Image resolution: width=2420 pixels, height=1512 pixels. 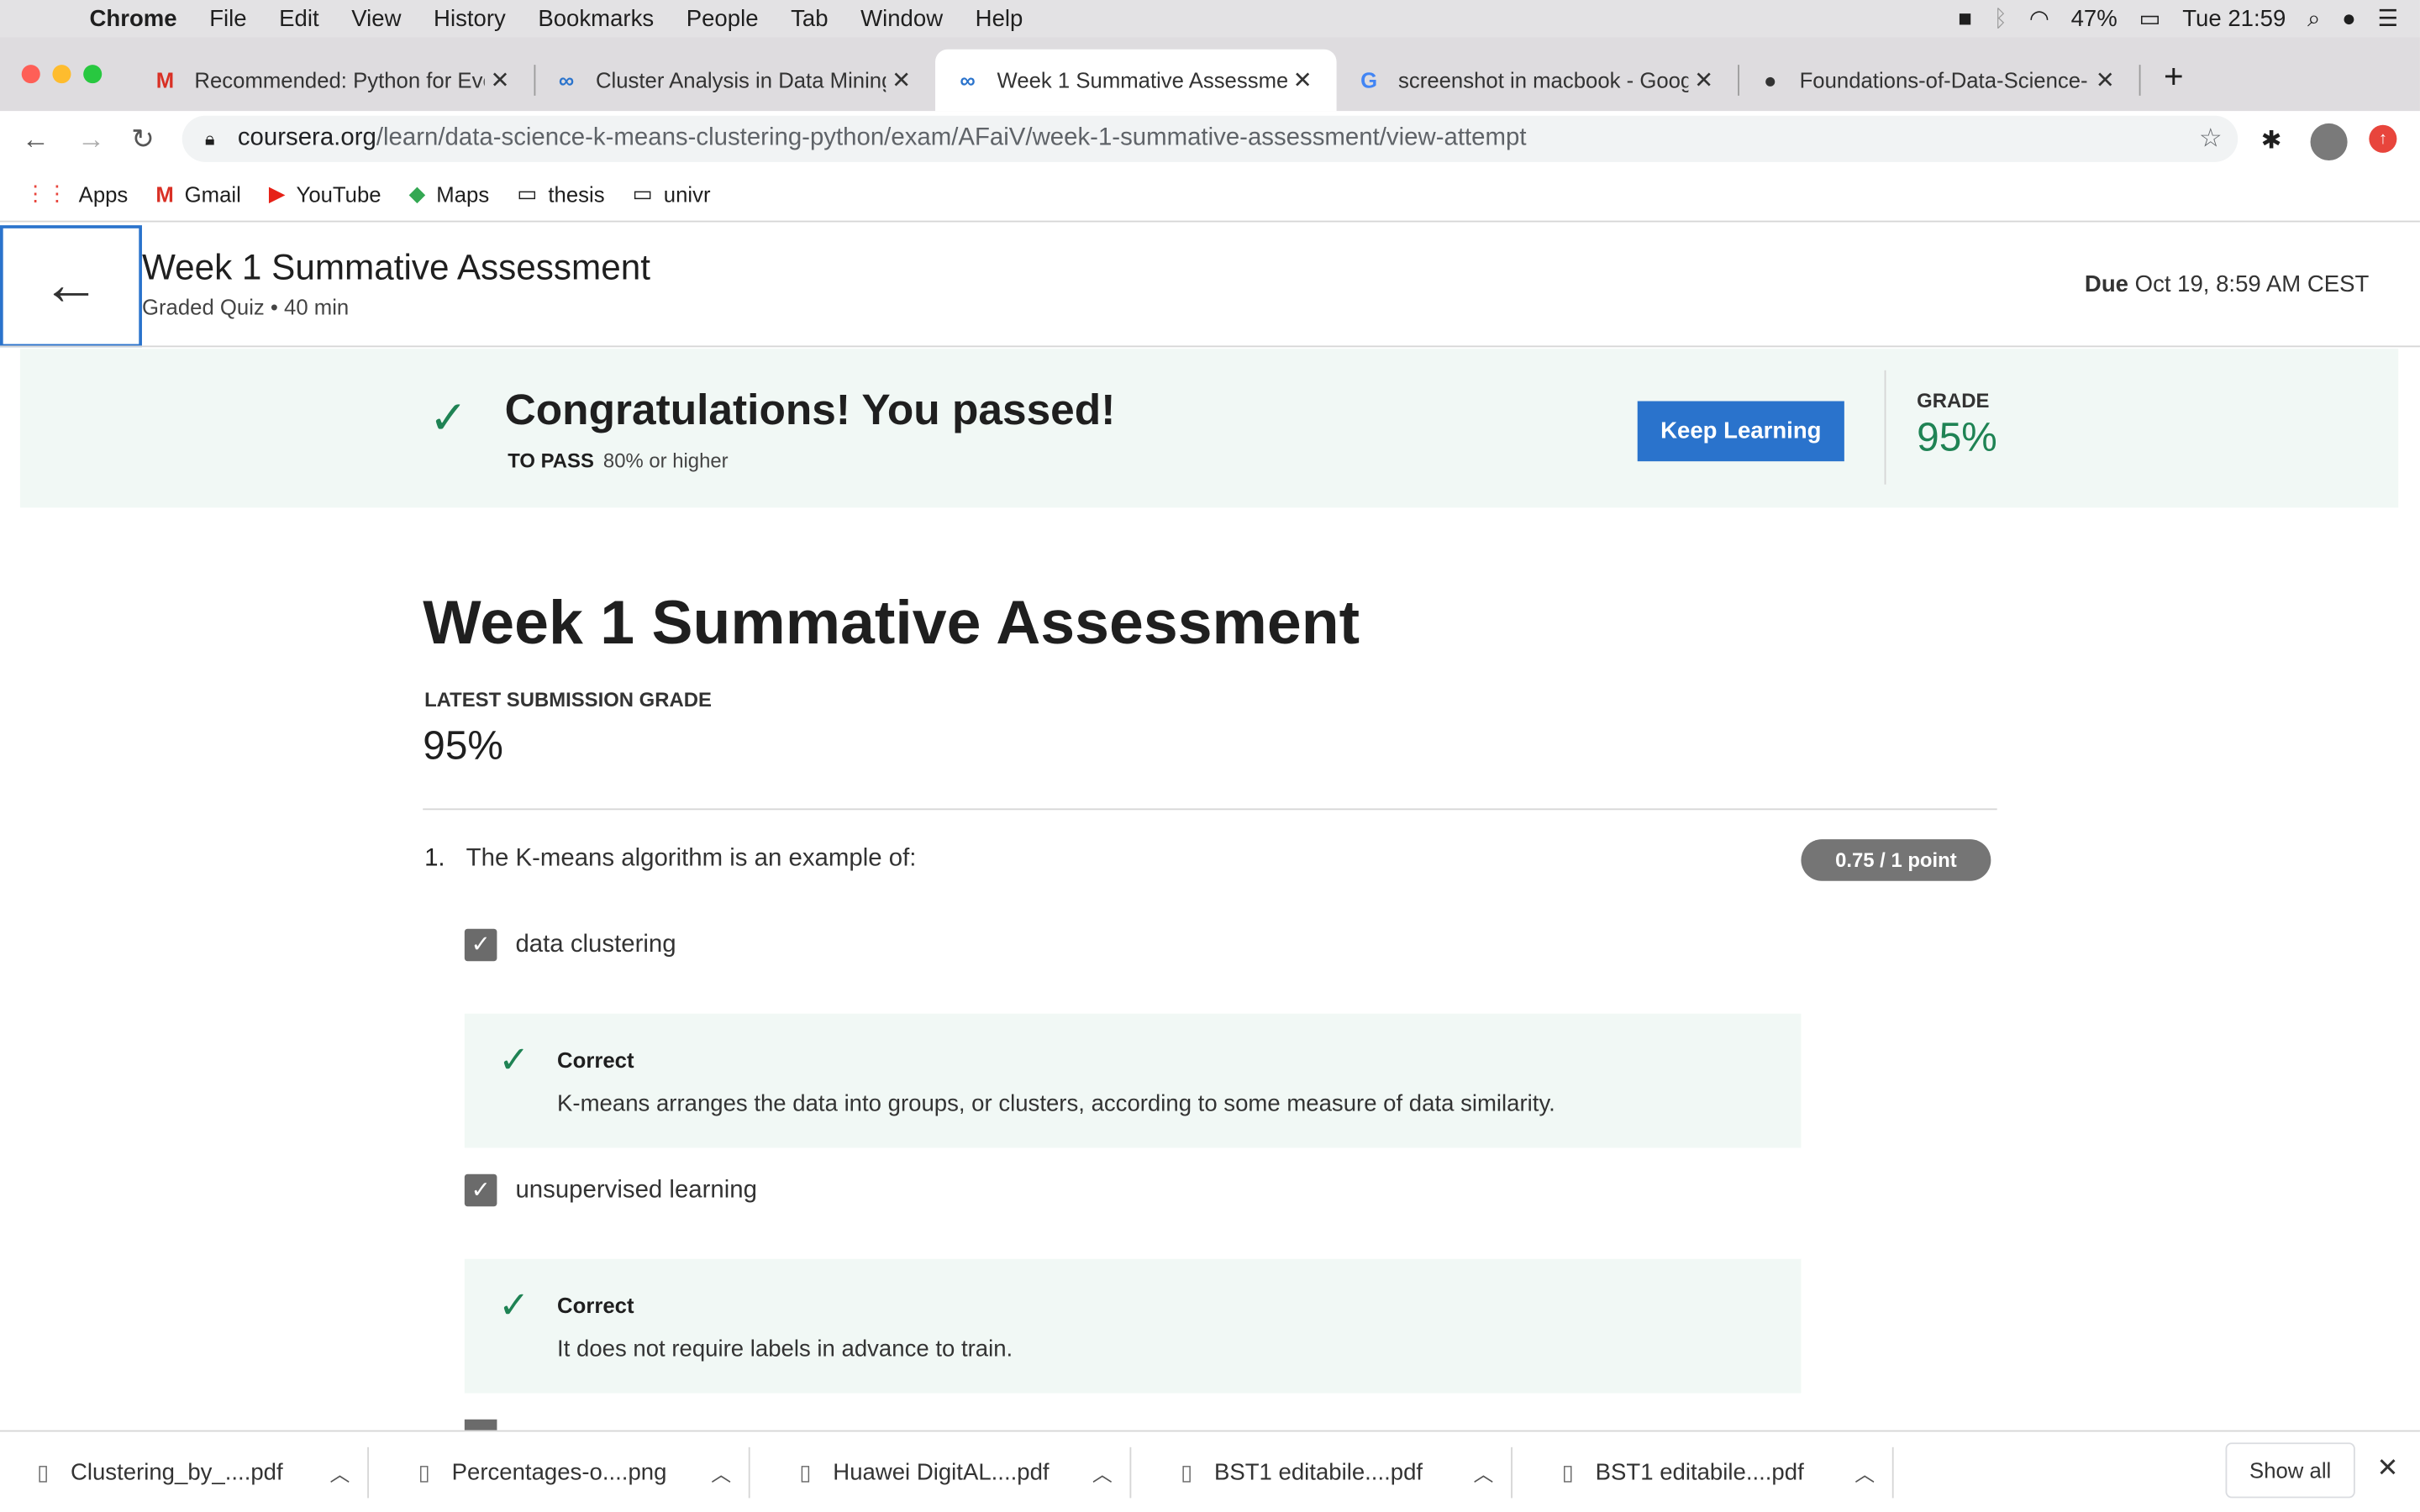 What do you see at coordinates (91, 139) in the screenshot?
I see `forward-arrow-icon: →` at bounding box center [91, 139].